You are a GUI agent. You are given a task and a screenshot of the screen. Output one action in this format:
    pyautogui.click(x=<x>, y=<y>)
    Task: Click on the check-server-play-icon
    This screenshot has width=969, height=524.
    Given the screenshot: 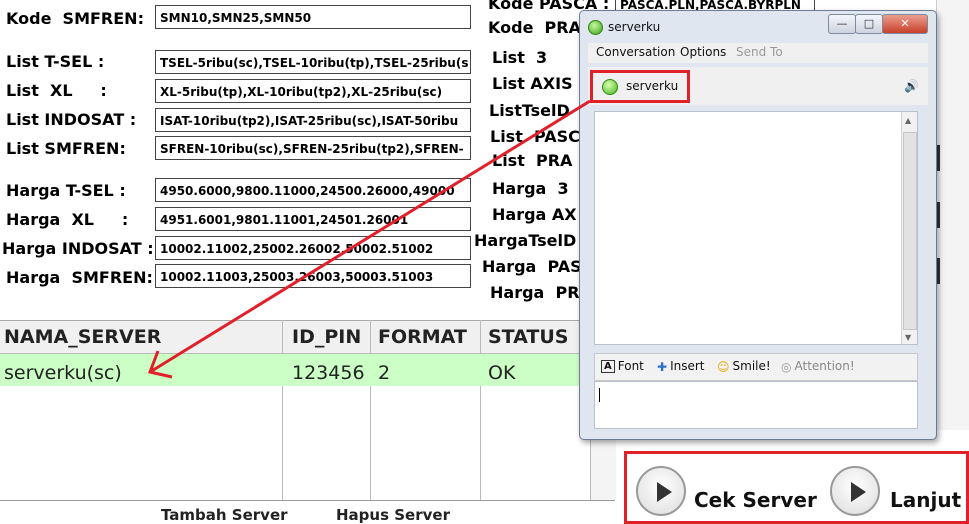 What is the action you would take?
    pyautogui.click(x=661, y=491)
    